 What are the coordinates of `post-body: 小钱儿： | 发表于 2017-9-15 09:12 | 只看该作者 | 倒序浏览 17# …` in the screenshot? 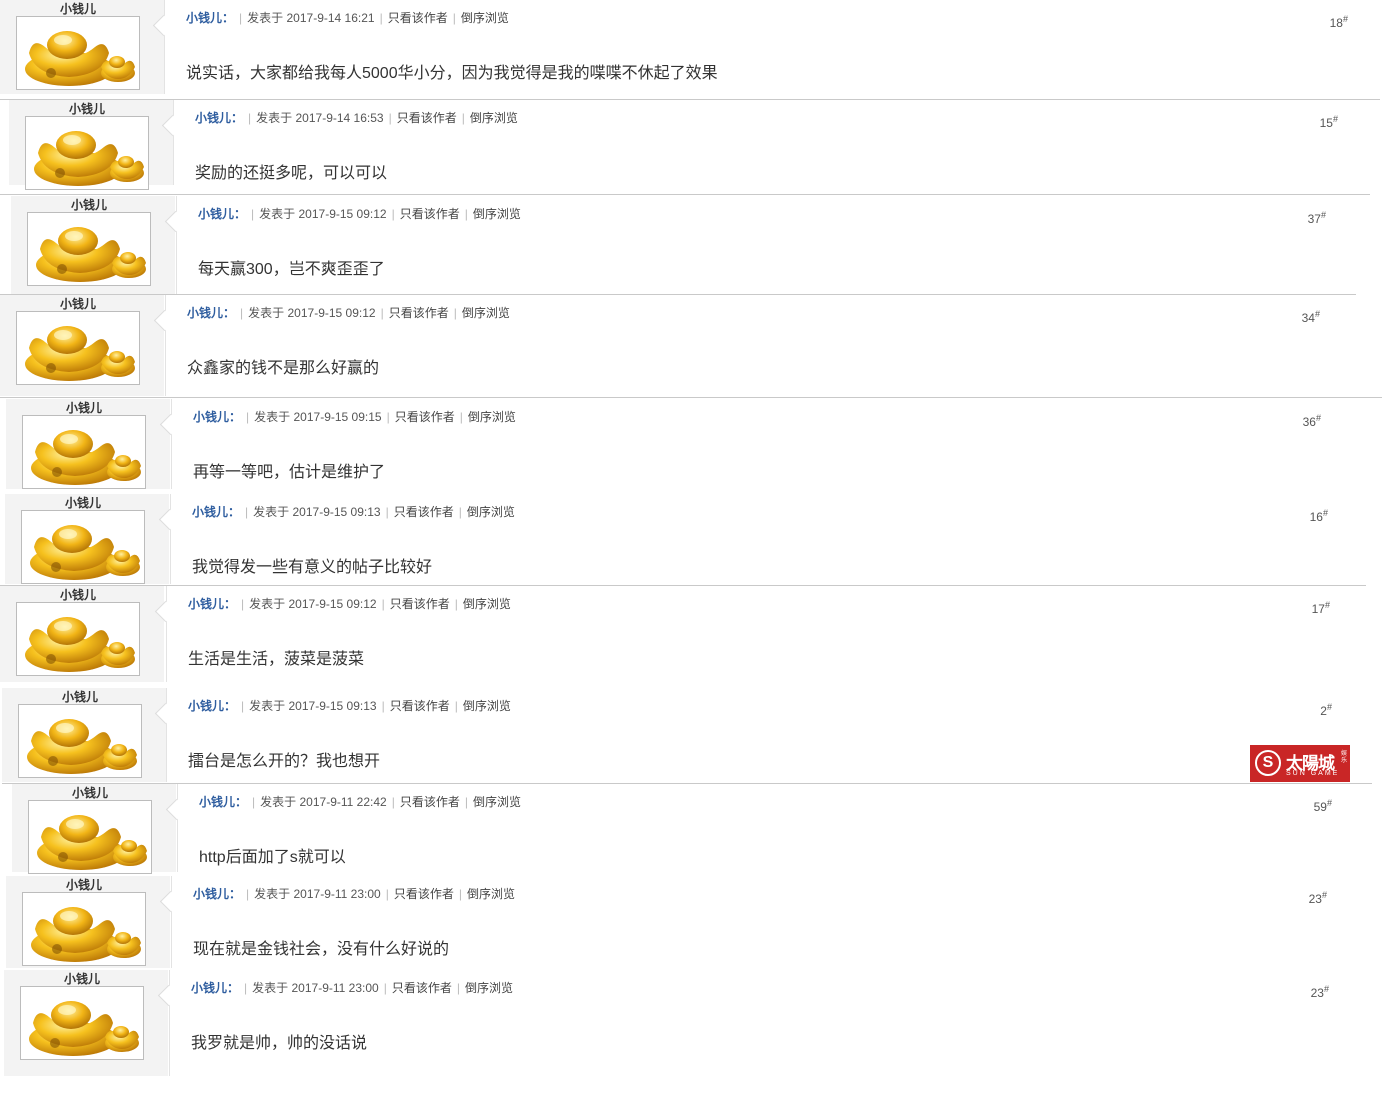 It's located at (762, 634).